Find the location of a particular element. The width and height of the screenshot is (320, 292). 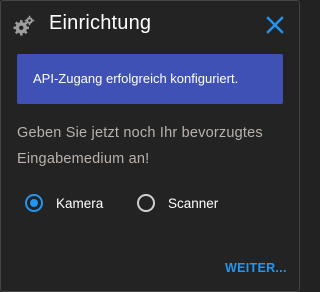

radio-button-unchecked is located at coordinates (146, 203).